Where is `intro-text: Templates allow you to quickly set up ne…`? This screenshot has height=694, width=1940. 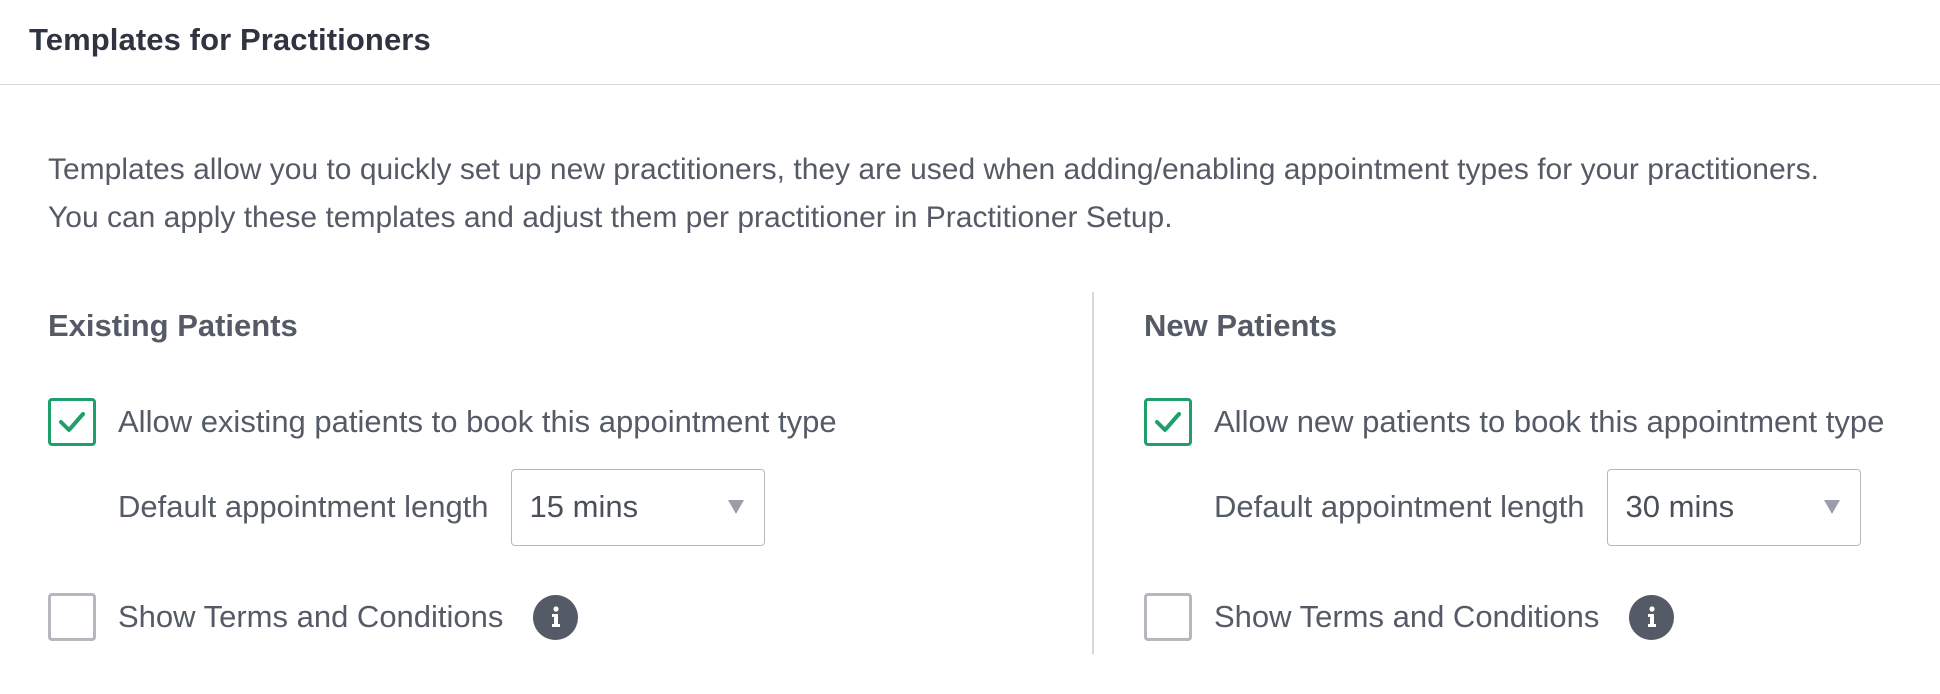 intro-text: Templates allow you to quickly set up ne… is located at coordinates (988, 194).